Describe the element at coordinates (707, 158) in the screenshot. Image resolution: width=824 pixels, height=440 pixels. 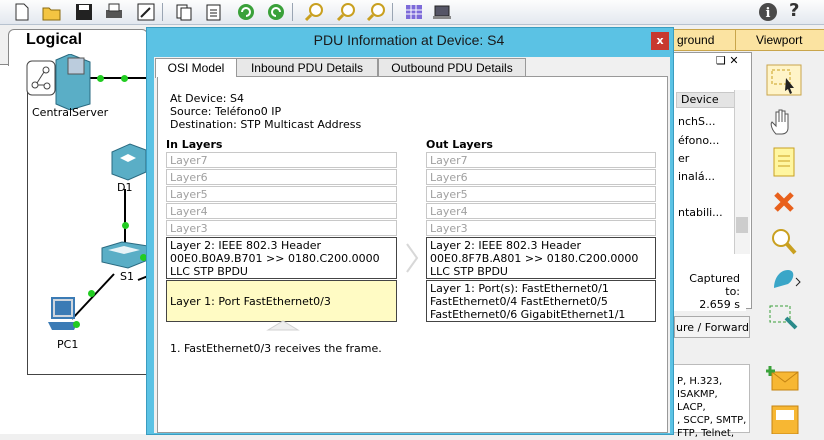
I see `event-row: er` at that location.